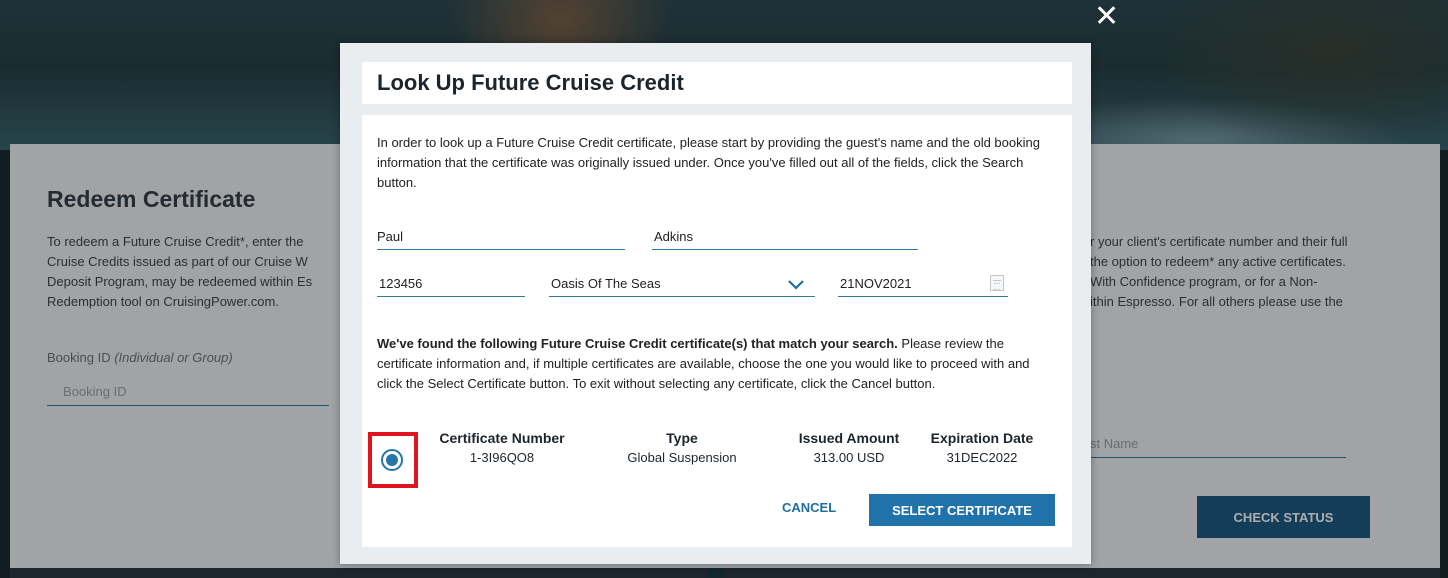 The height and width of the screenshot is (578, 1448). What do you see at coordinates (682, 438) in the screenshot?
I see `type-header: Type` at bounding box center [682, 438].